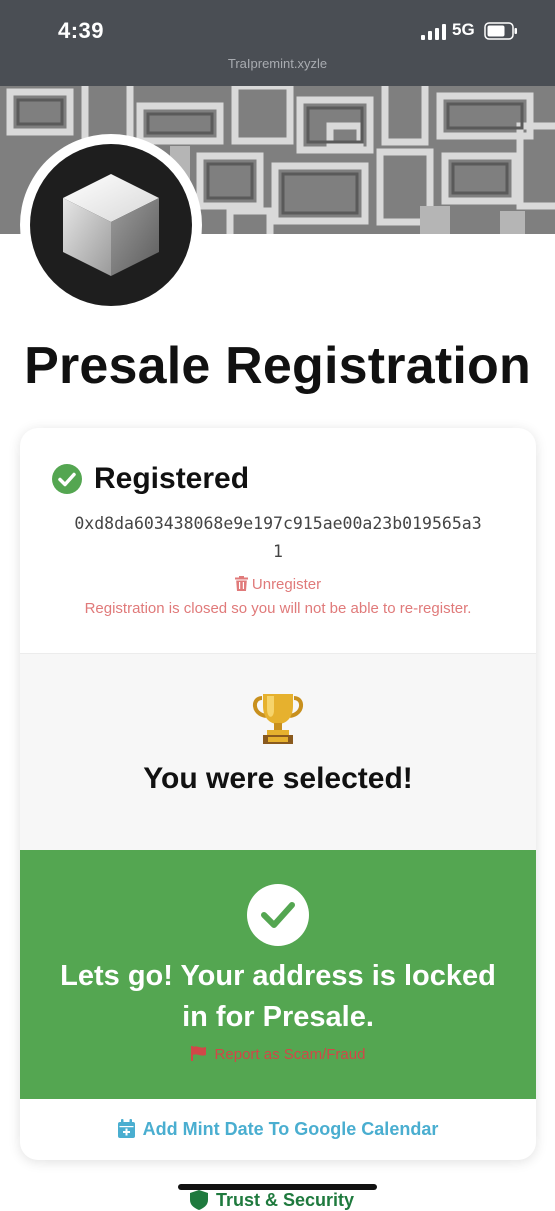  Describe the element at coordinates (126, 1128) in the screenshot. I see `calendar-plus-icon` at that location.